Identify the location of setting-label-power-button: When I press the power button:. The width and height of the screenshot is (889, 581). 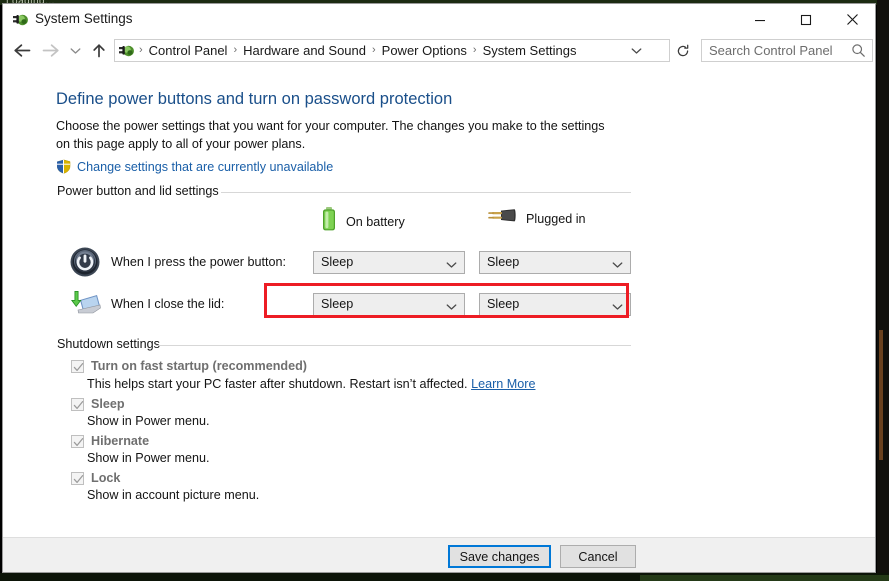
(199, 262).